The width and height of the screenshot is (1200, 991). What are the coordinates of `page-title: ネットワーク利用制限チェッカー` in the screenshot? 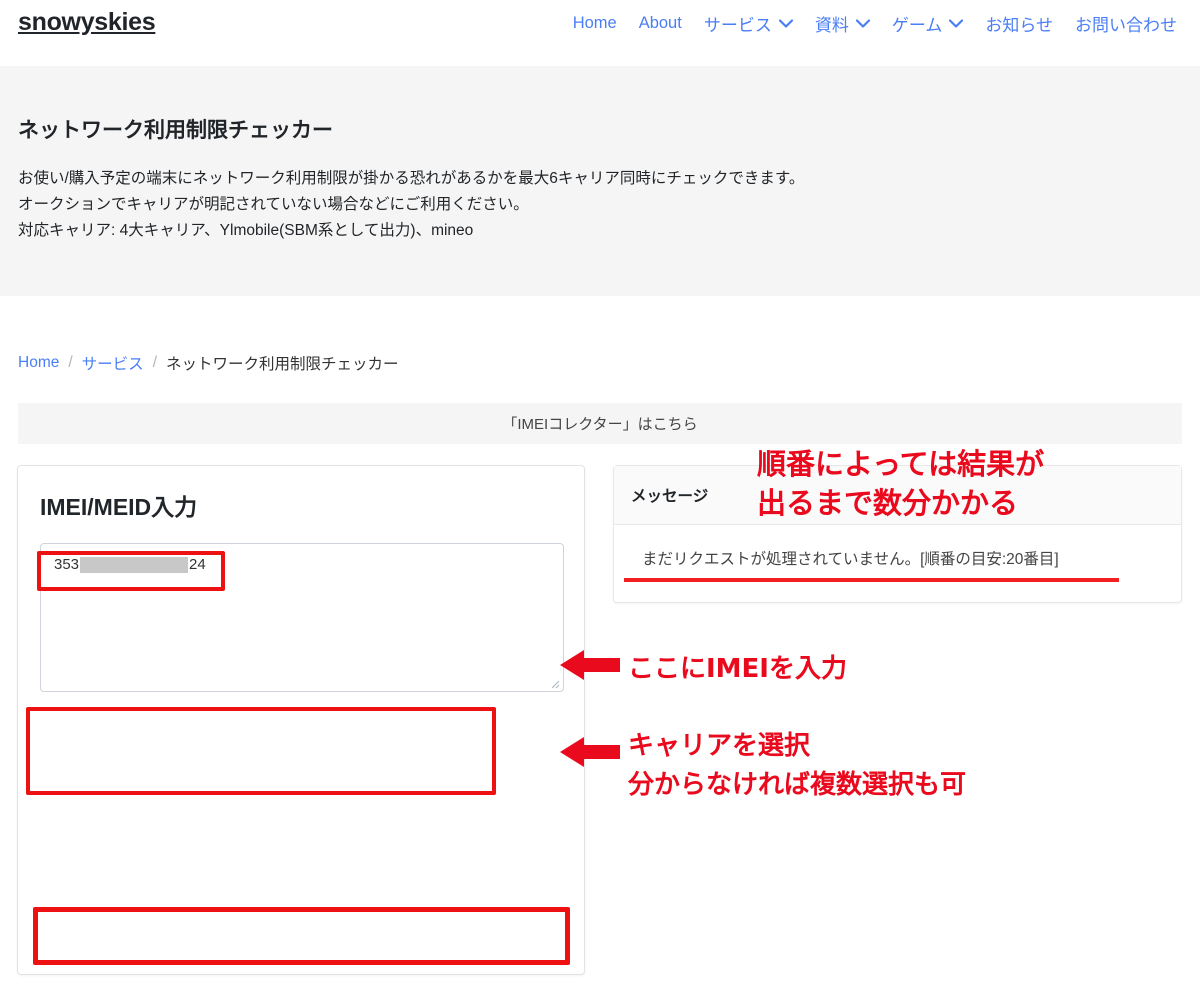 It's located at (175, 130).